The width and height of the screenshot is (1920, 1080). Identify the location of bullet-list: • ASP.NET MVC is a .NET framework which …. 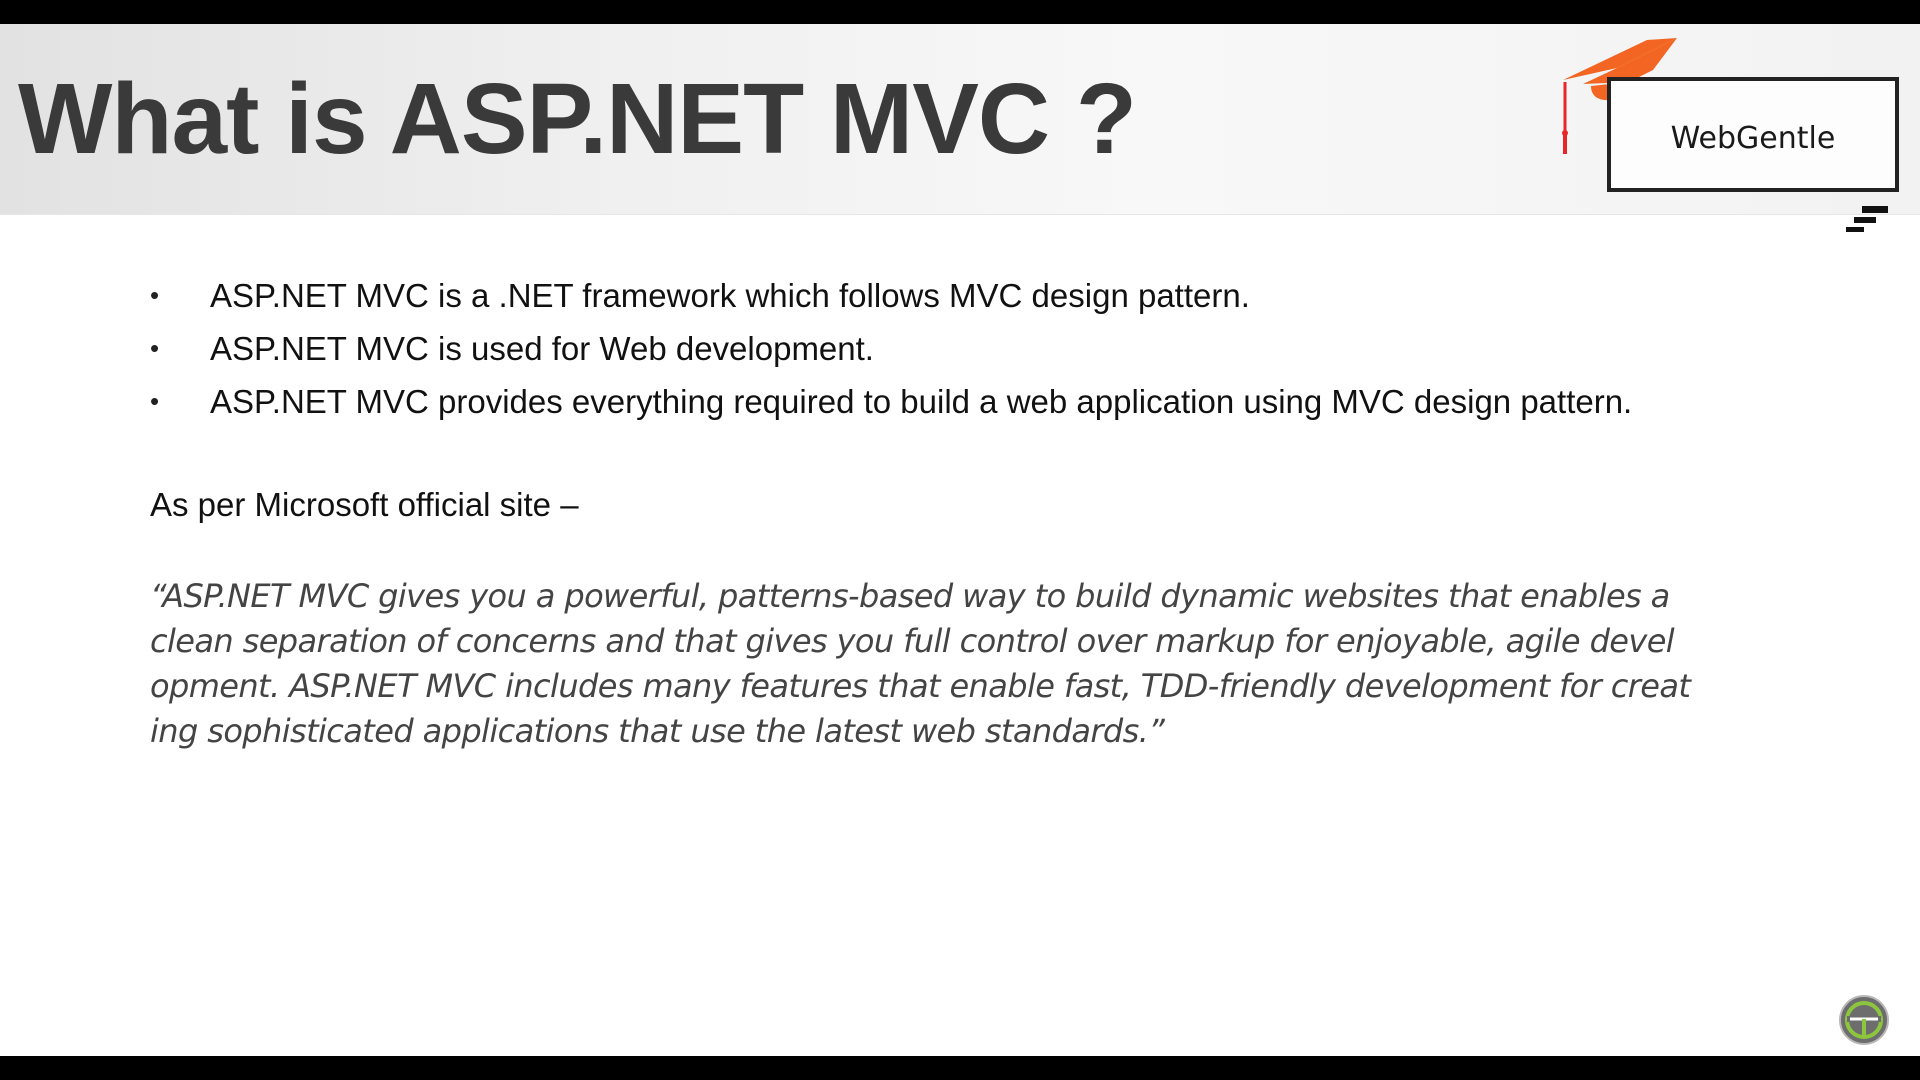
(1010, 348).